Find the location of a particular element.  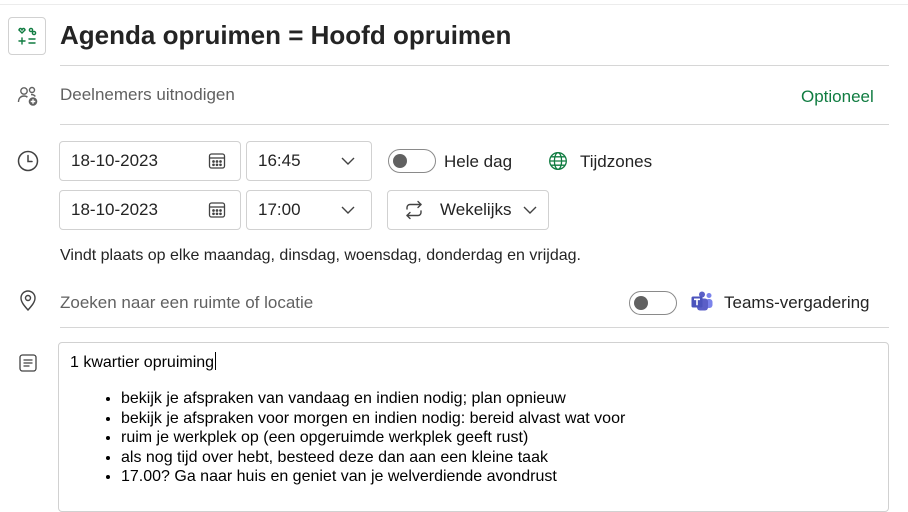

category-icon is located at coordinates (27, 36).